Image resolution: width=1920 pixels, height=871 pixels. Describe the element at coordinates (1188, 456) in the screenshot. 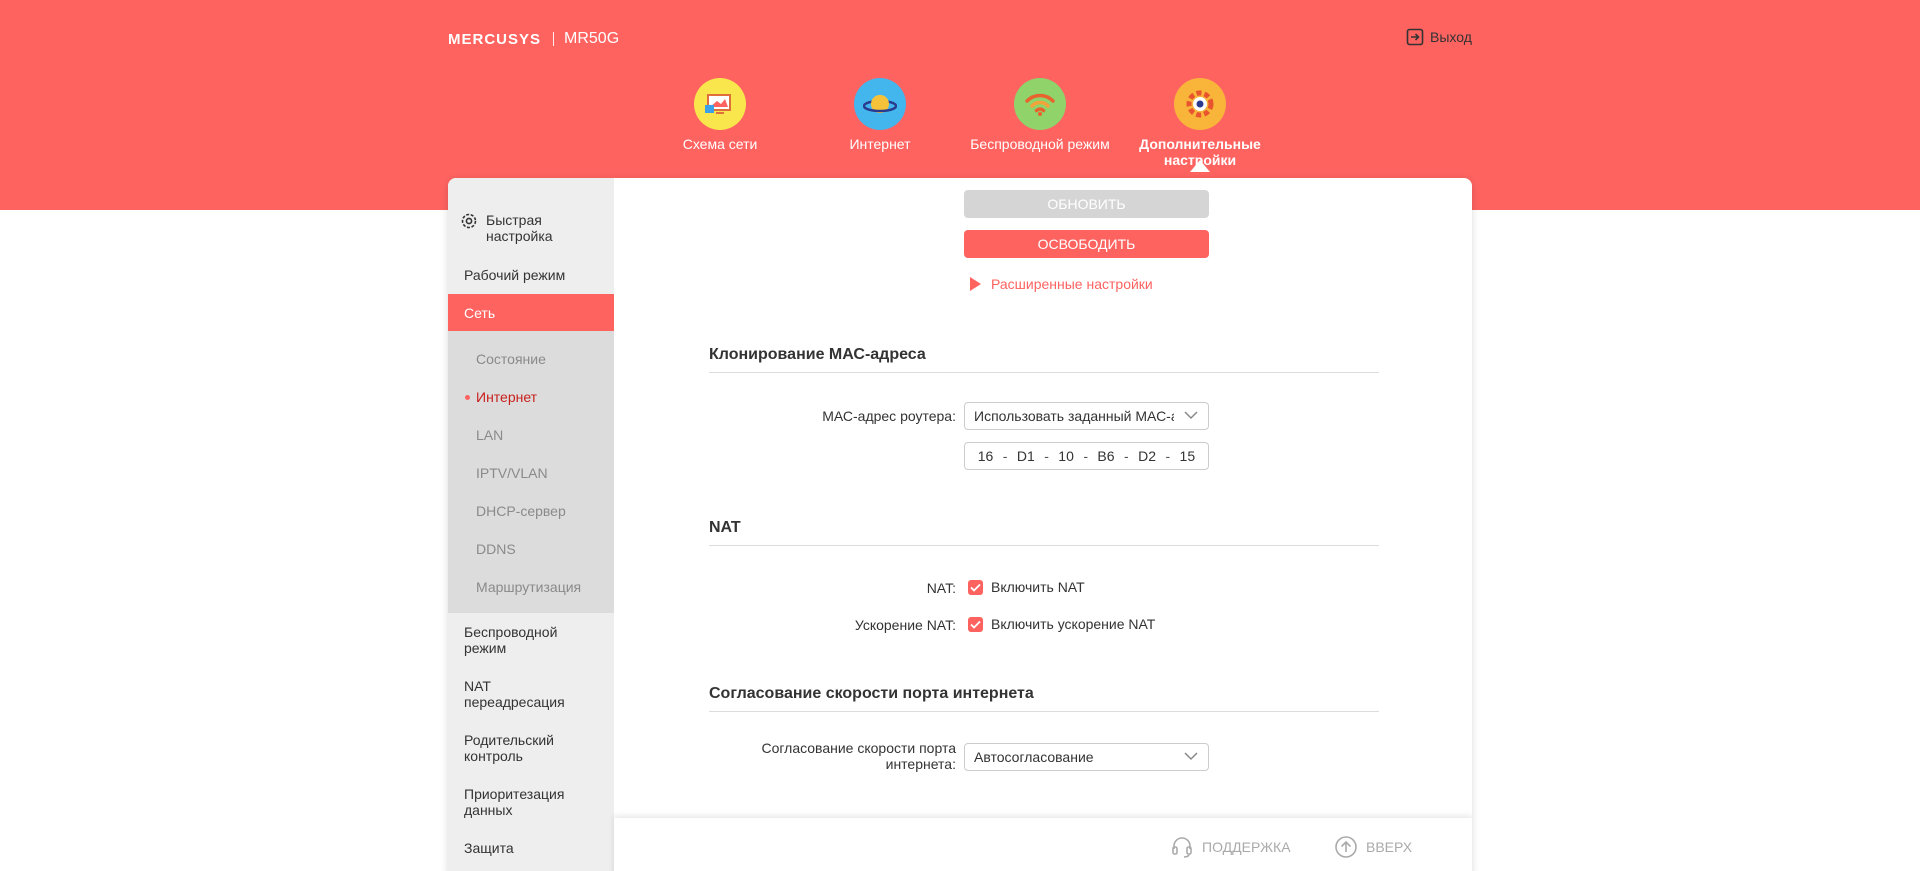

I see `mac-octet-6: 15` at that location.